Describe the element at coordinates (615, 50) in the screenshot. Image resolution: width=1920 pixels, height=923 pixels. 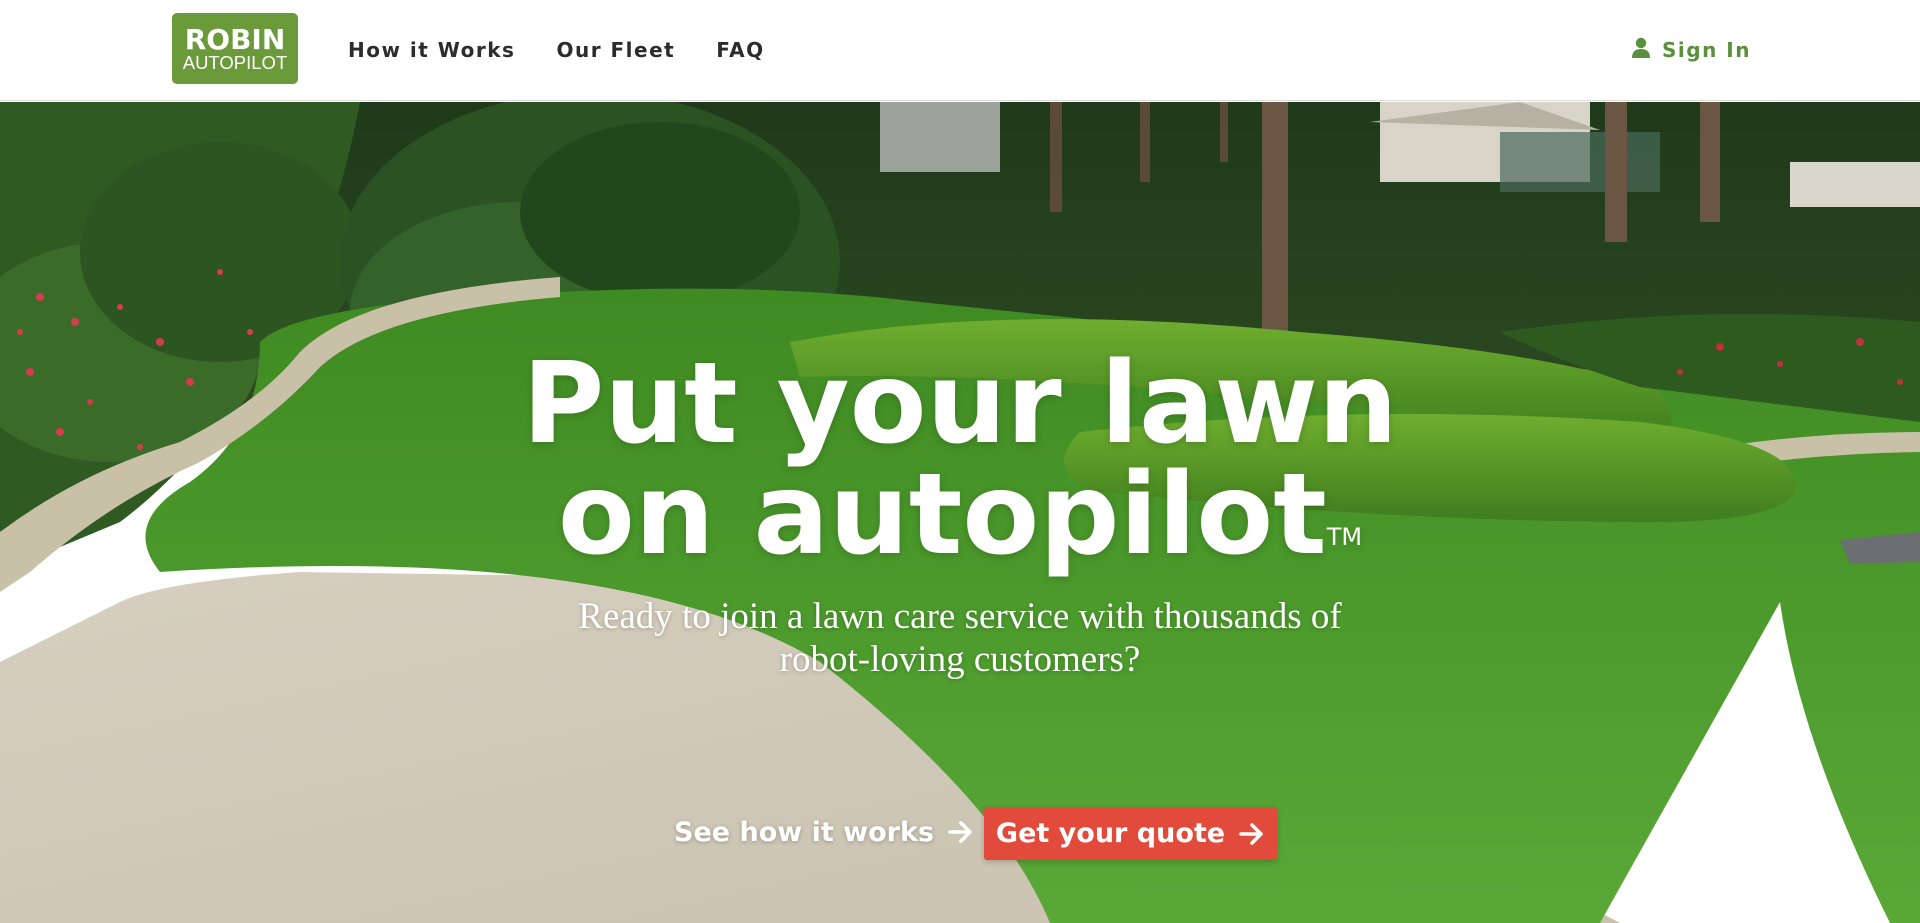
I see `nav-our-fleet: Our Fleet` at that location.